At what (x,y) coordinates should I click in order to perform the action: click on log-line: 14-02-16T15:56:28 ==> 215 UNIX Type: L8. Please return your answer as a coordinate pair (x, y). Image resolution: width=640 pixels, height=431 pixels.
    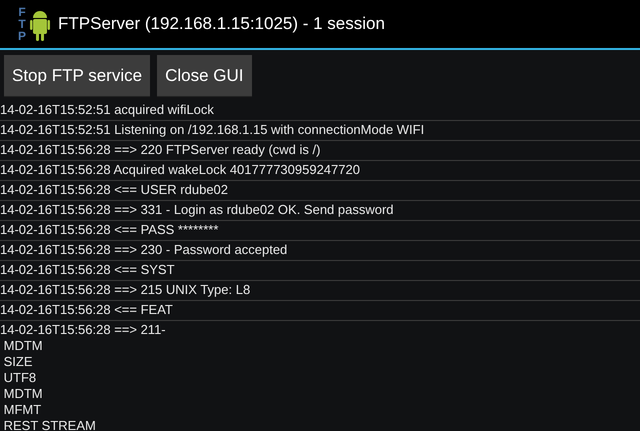
    Looking at the image, I should click on (126, 290).